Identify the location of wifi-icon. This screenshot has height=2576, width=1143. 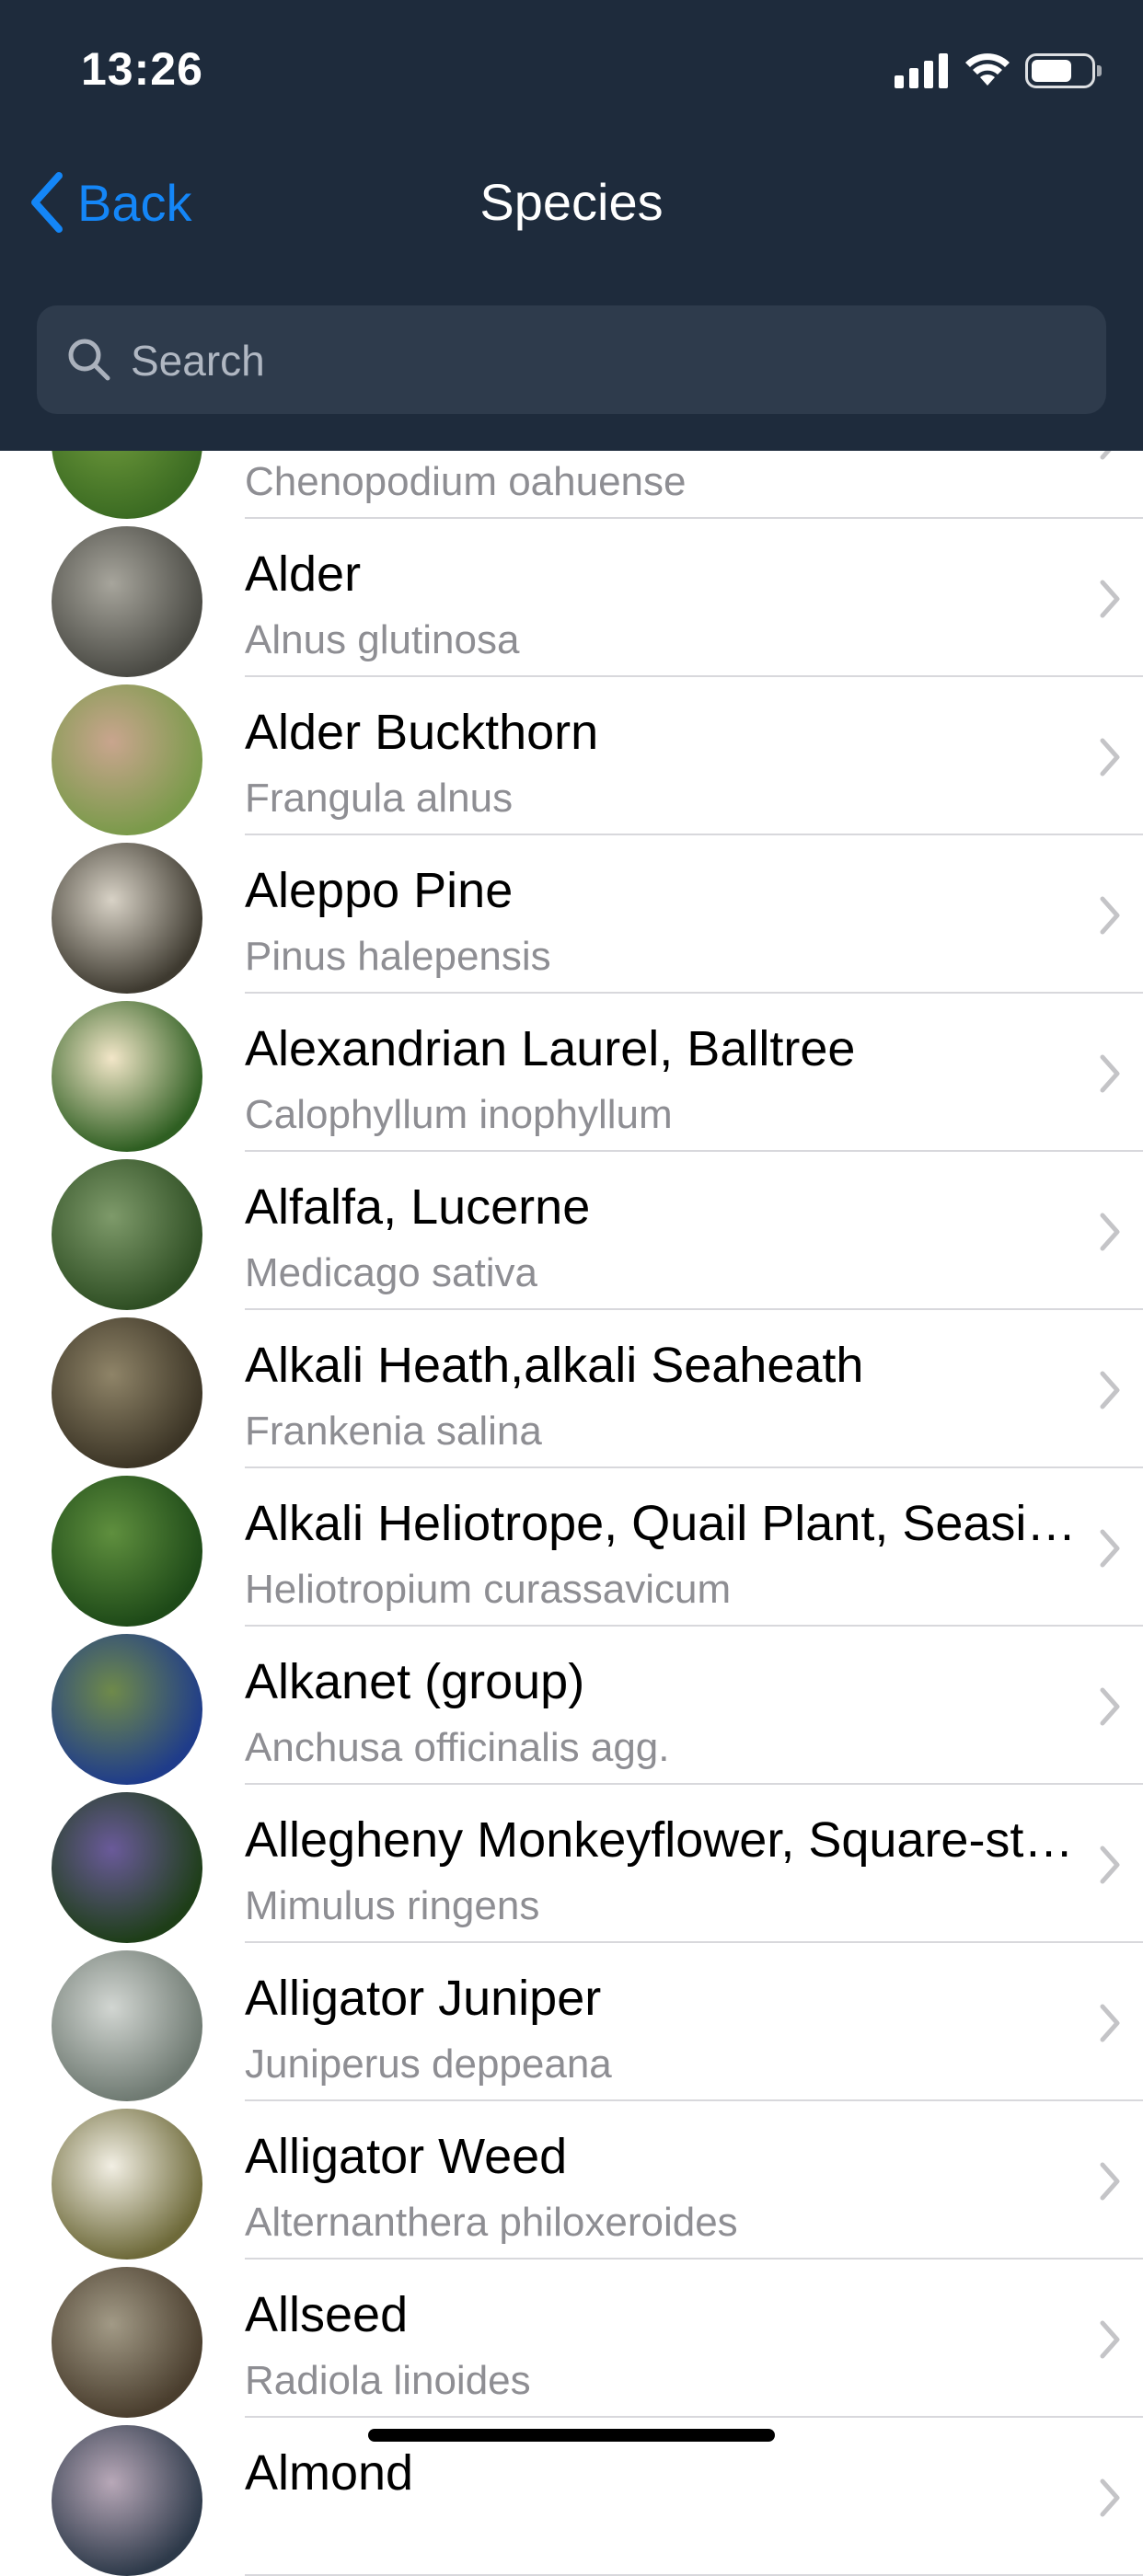
(987, 69).